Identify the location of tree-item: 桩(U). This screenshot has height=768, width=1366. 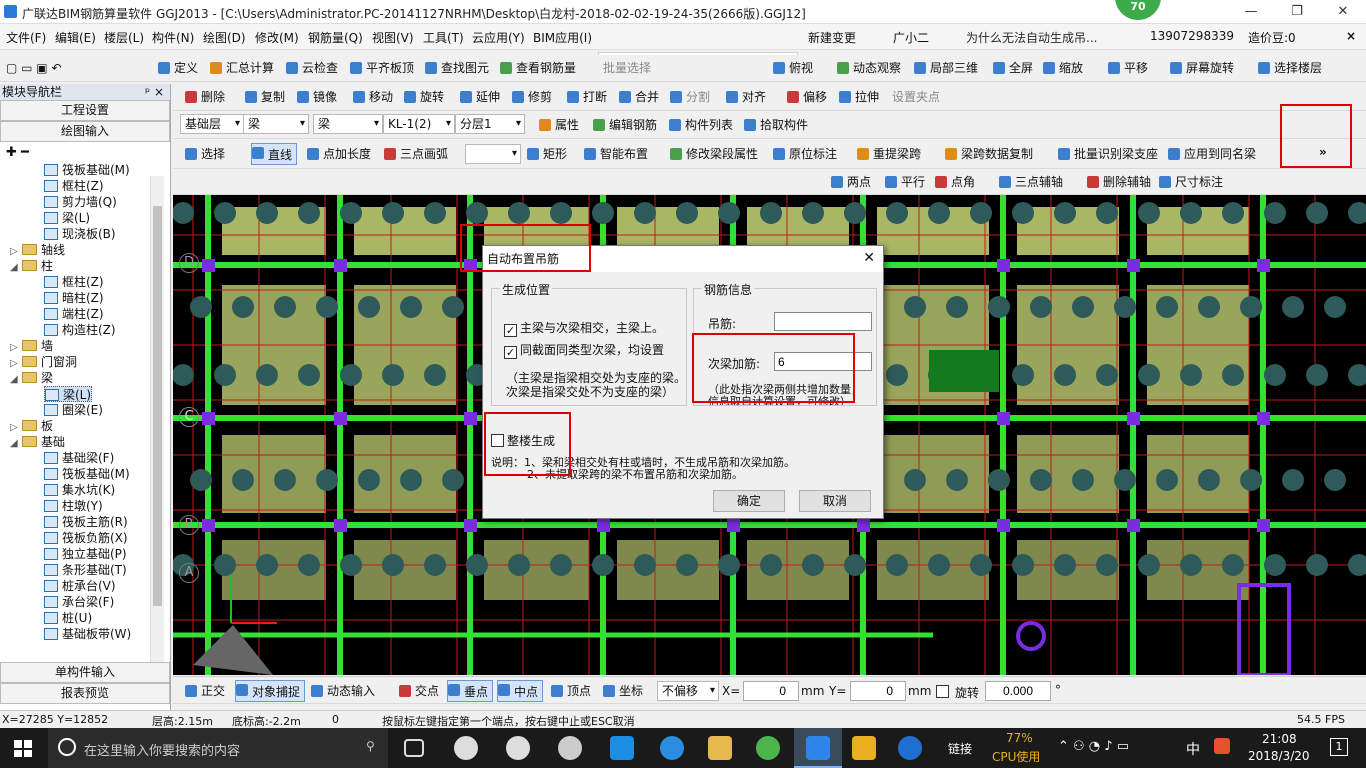
(68, 618).